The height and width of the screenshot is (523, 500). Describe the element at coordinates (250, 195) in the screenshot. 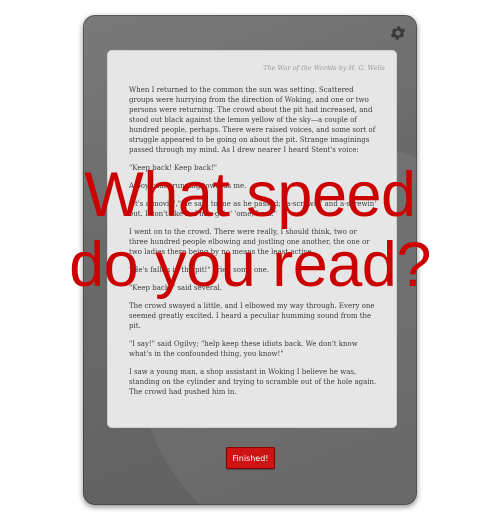

I see `headline-line-1: What speed` at that location.